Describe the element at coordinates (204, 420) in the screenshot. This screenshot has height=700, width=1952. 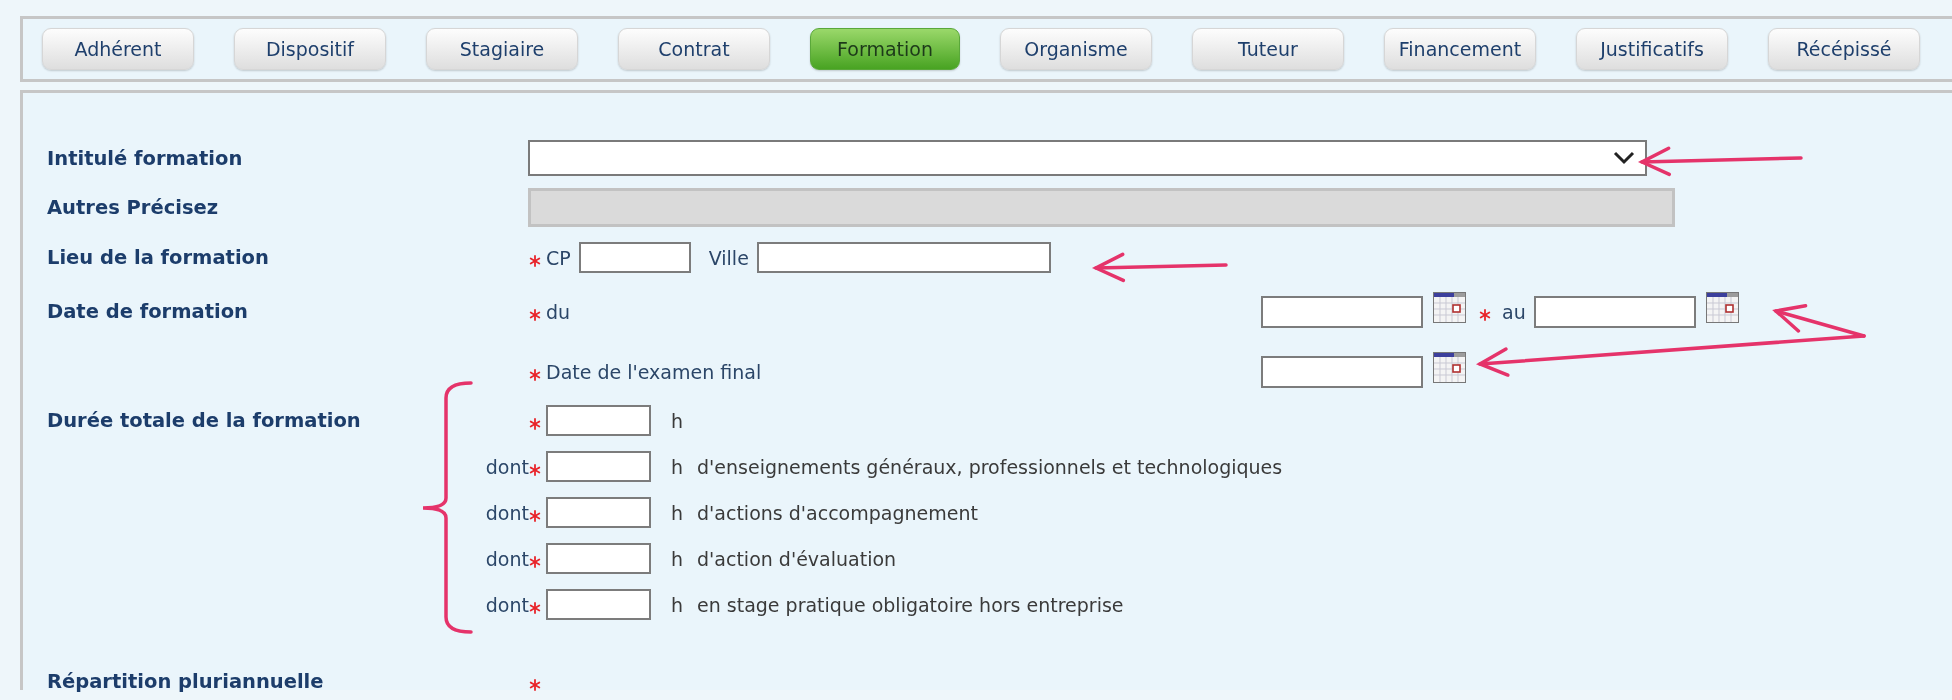
I see `field-label: Durée totale de la formation` at that location.